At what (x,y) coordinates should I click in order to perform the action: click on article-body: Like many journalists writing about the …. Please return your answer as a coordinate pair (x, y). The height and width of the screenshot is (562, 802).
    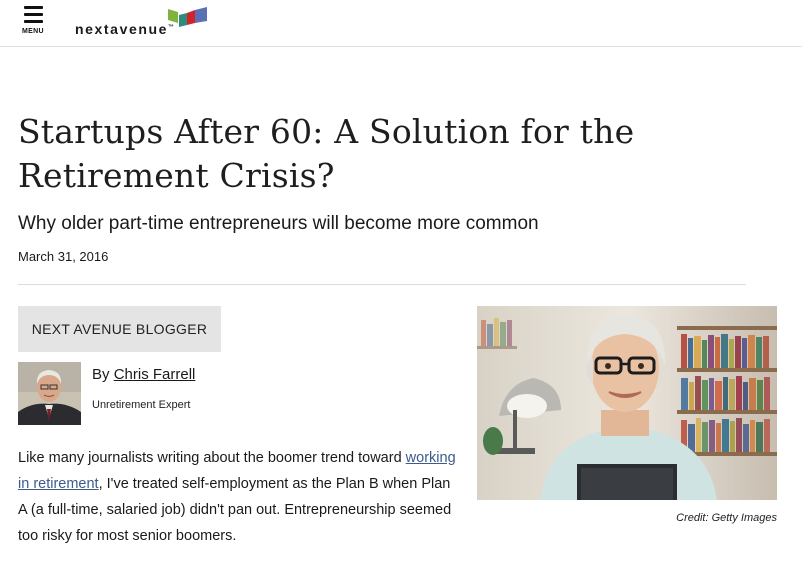
    Looking at the image, I should click on (237, 497).